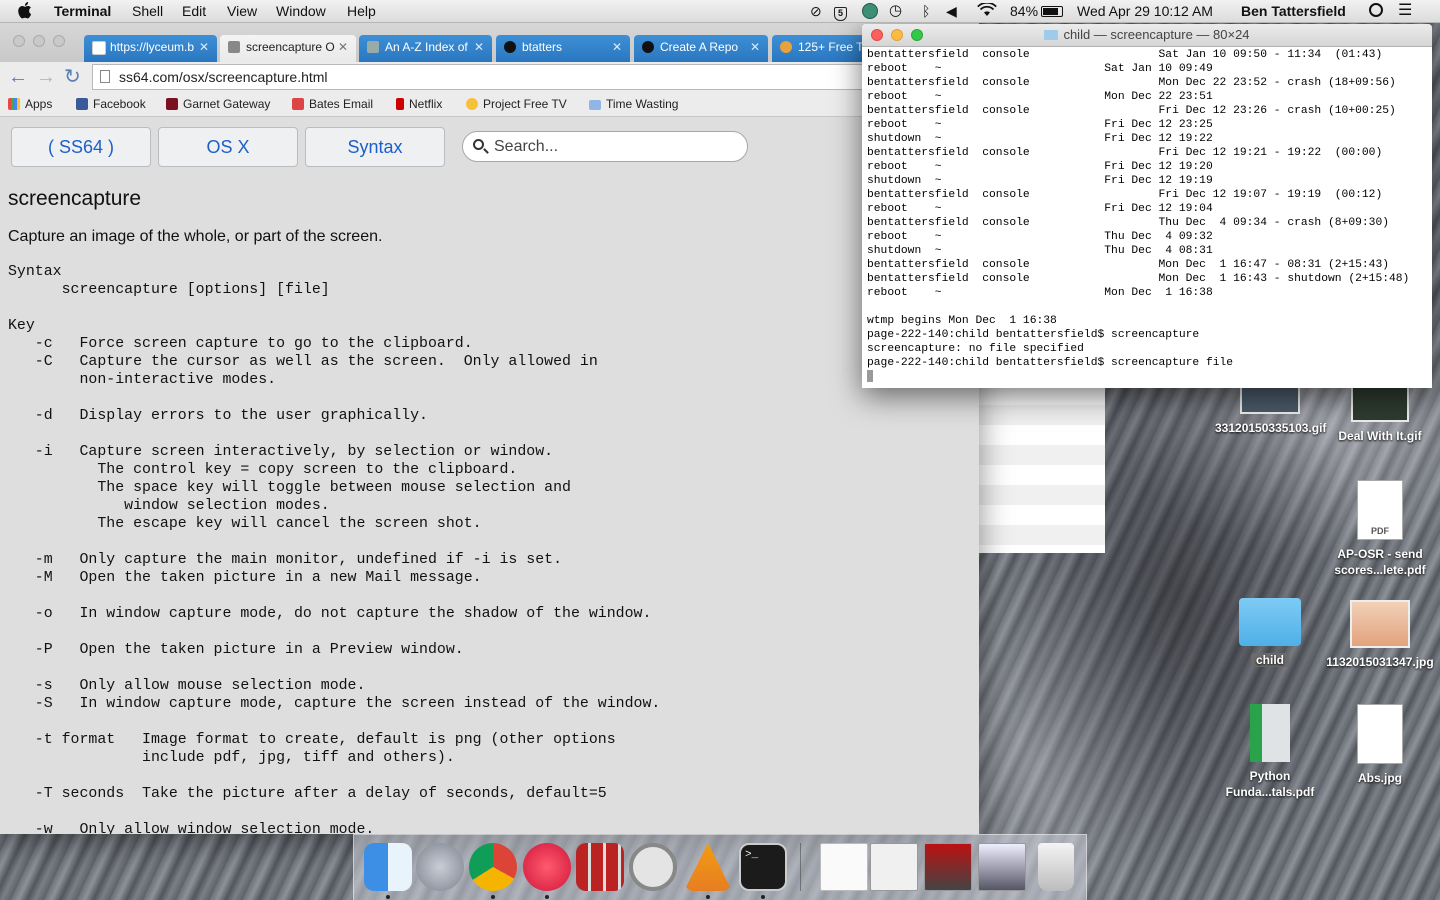 The height and width of the screenshot is (900, 1440). I want to click on document-stack-icon, so click(844, 867).